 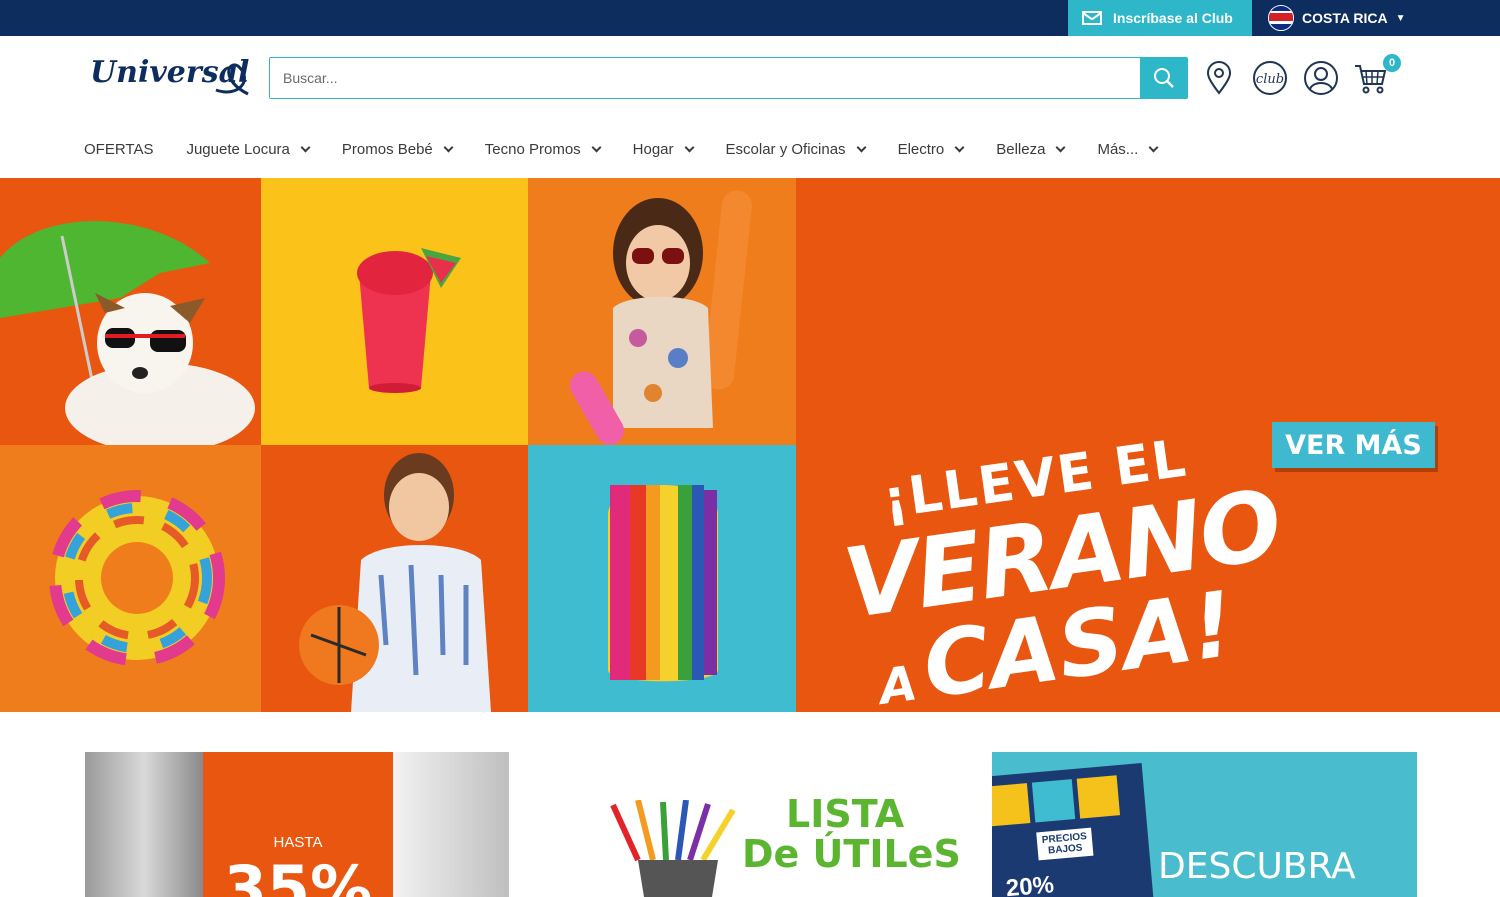 What do you see at coordinates (1058, 578) in the screenshot?
I see `hero-headline: ¡LLEVE EL VERANO ACASA!` at bounding box center [1058, 578].